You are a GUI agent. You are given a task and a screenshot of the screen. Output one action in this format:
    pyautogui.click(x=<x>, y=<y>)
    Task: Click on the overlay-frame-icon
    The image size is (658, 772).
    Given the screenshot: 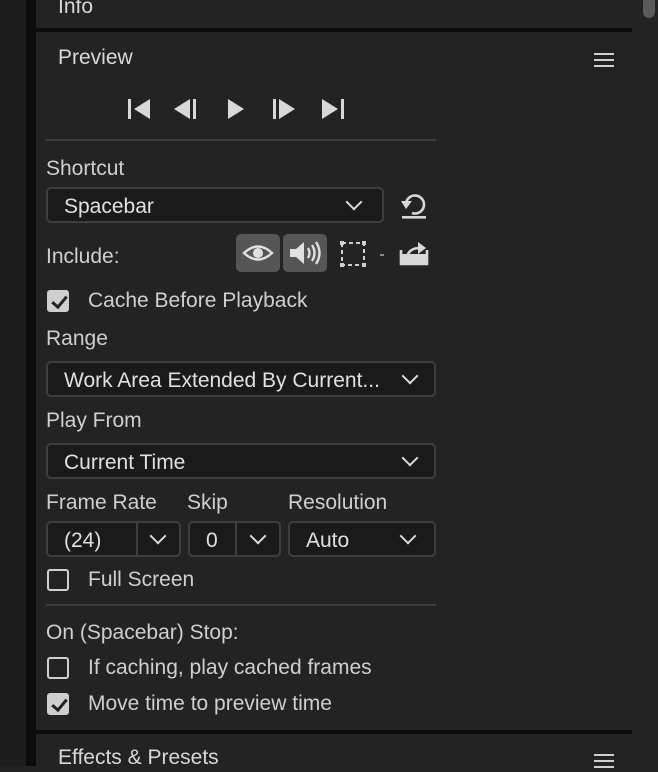 What is the action you would take?
    pyautogui.click(x=353, y=254)
    